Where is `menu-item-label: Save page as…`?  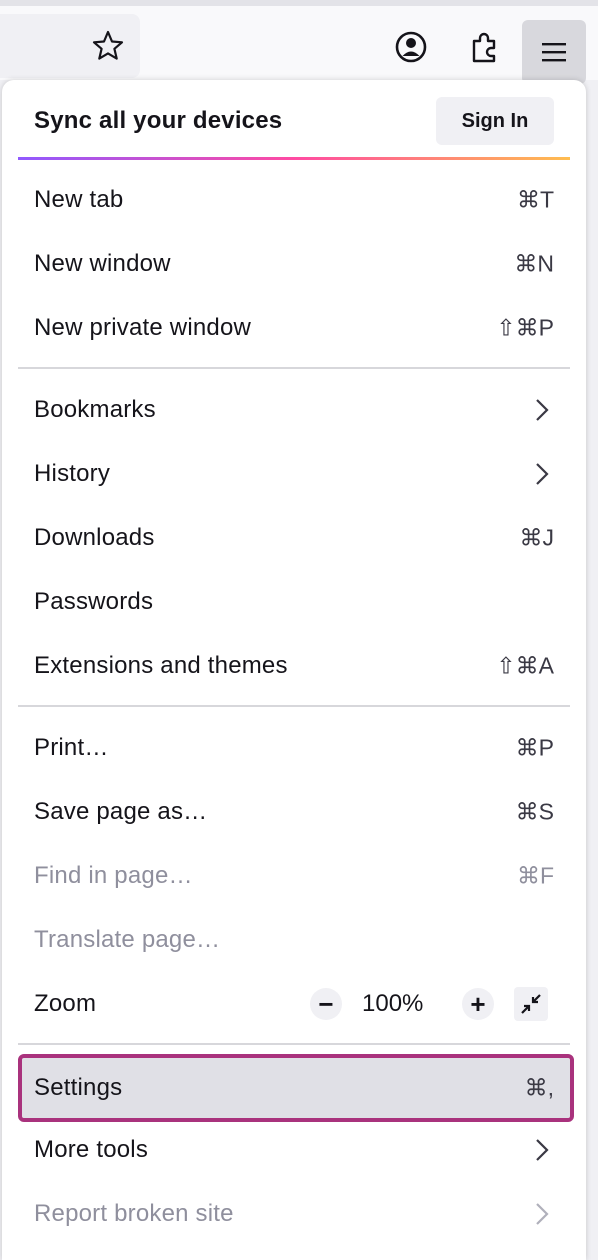
menu-item-label: Save page as… is located at coordinates (121, 811).